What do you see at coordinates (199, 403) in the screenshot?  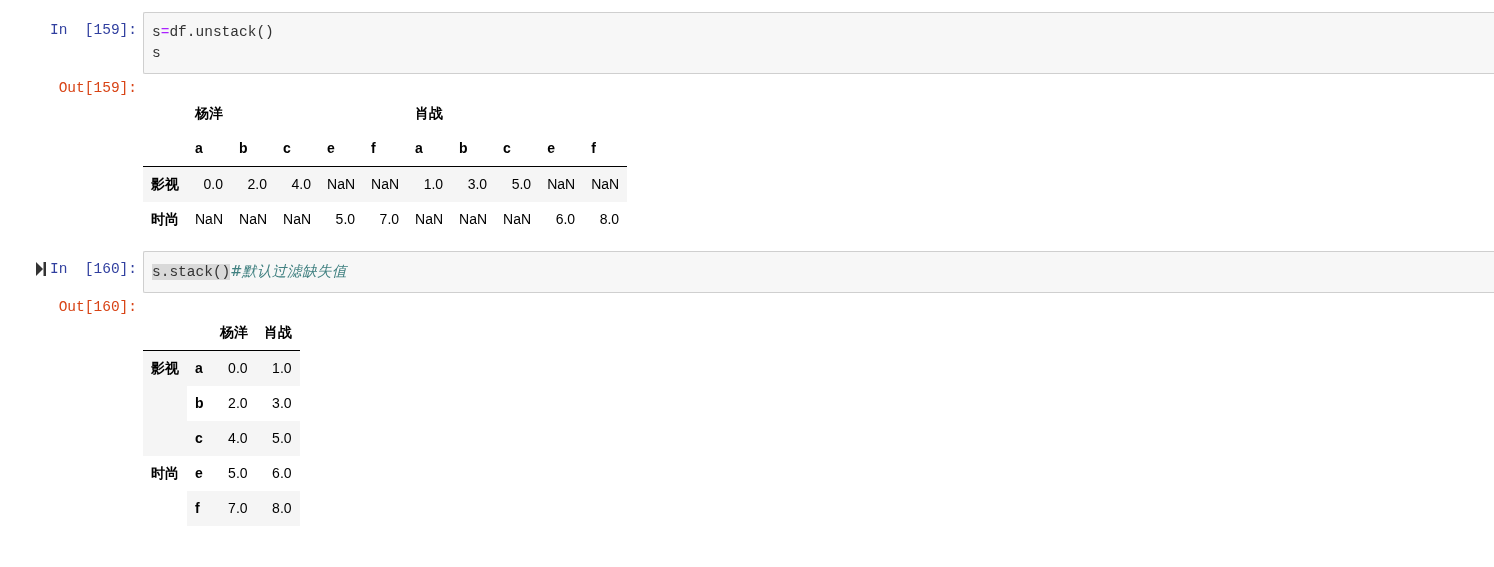 I see `row-sub-index: b` at bounding box center [199, 403].